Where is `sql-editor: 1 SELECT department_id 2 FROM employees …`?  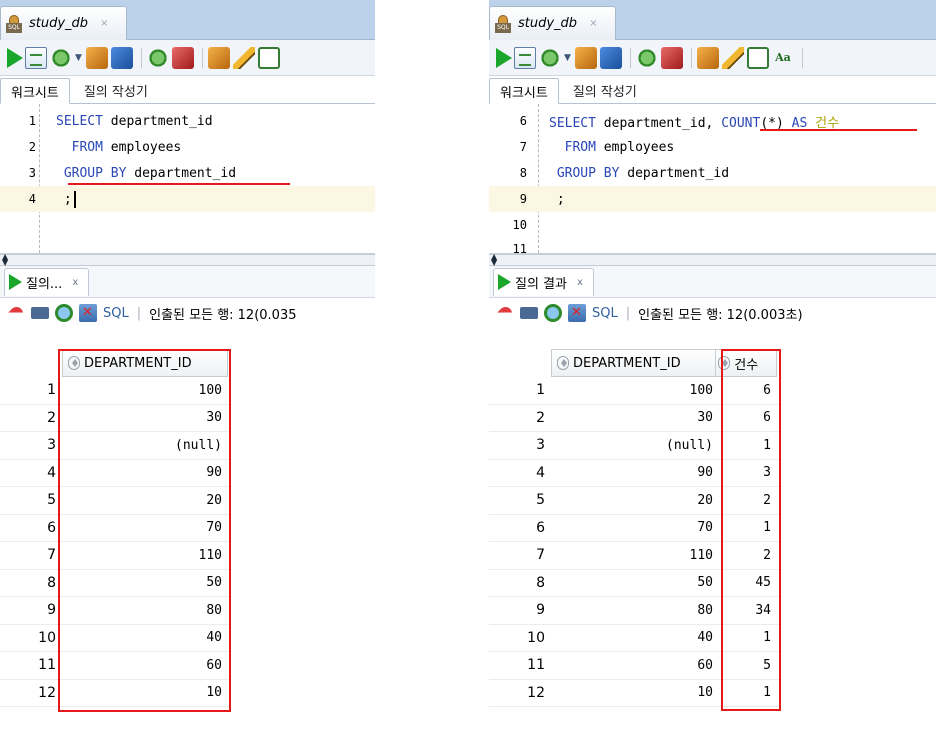
sql-editor: 1 SELECT department_id 2 FROM employees … is located at coordinates (187, 179).